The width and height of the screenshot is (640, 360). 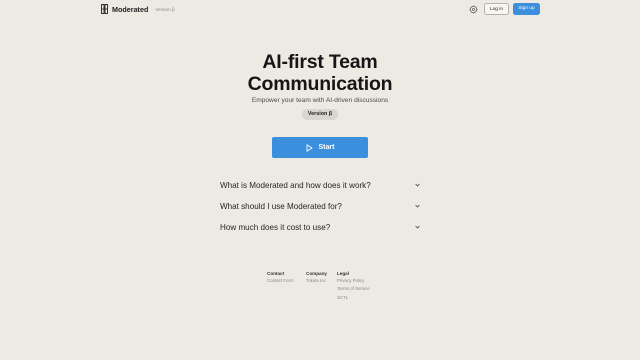 What do you see at coordinates (353, 281) in the screenshot?
I see `footer-link-privacy: Privacy Policy` at bounding box center [353, 281].